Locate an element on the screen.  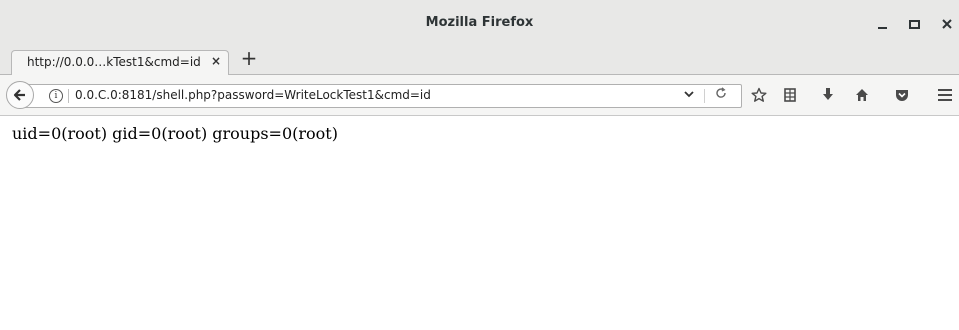
minimize-button is located at coordinates (882, 24).